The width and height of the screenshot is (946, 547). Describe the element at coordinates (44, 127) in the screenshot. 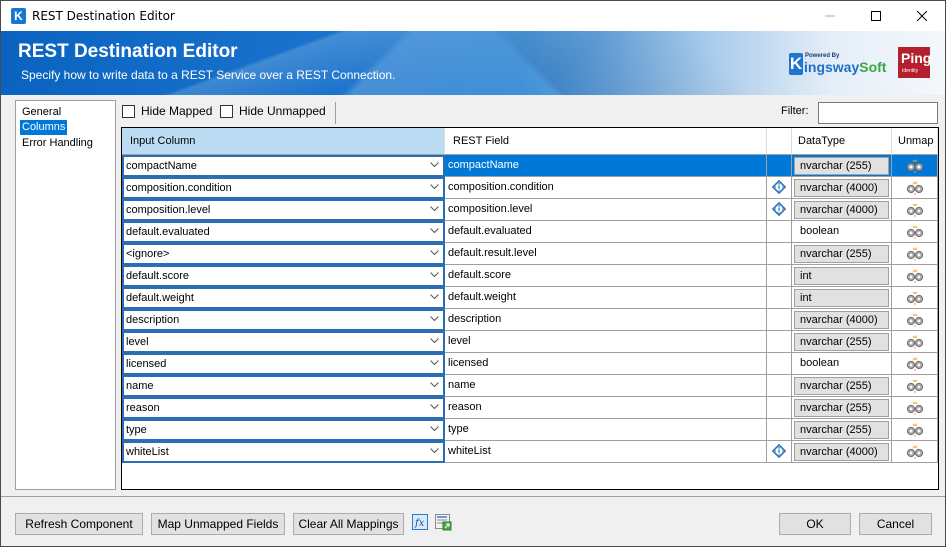

I see `sidebar-item-columns: Columns` at that location.